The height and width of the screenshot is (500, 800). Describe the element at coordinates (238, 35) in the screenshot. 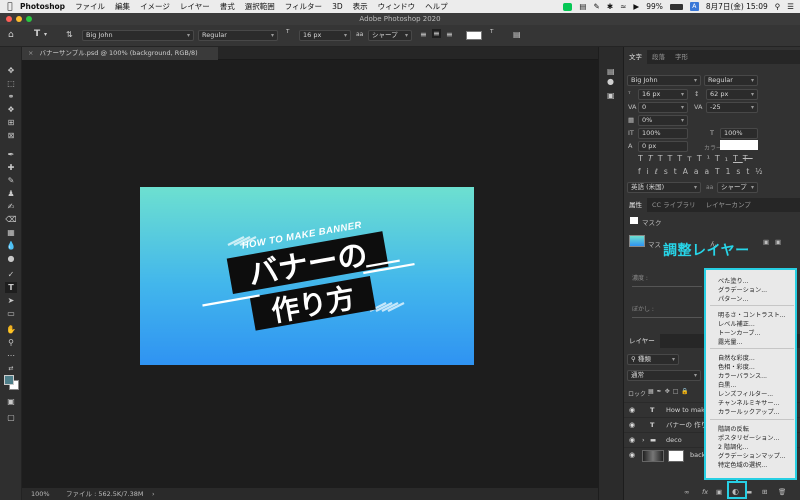

I see `font-style-select: Regular ▾` at that location.